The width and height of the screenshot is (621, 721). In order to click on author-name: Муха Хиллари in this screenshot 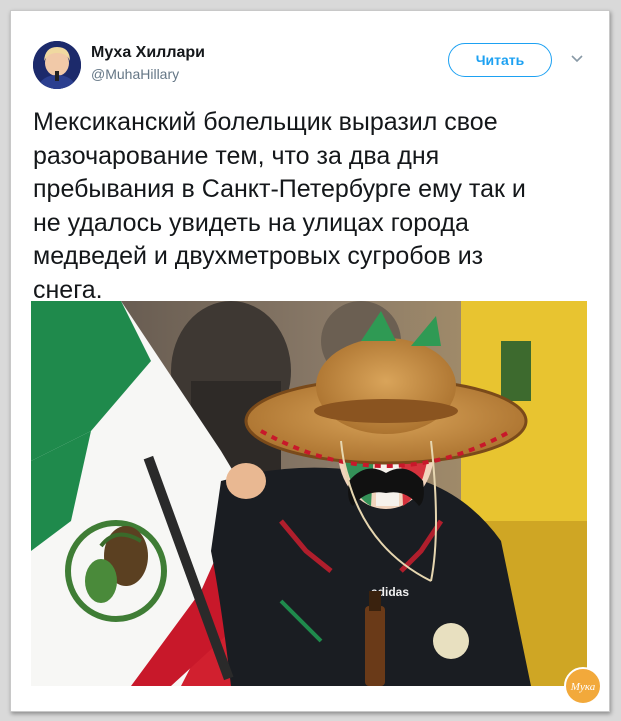, I will do `click(148, 53)`.